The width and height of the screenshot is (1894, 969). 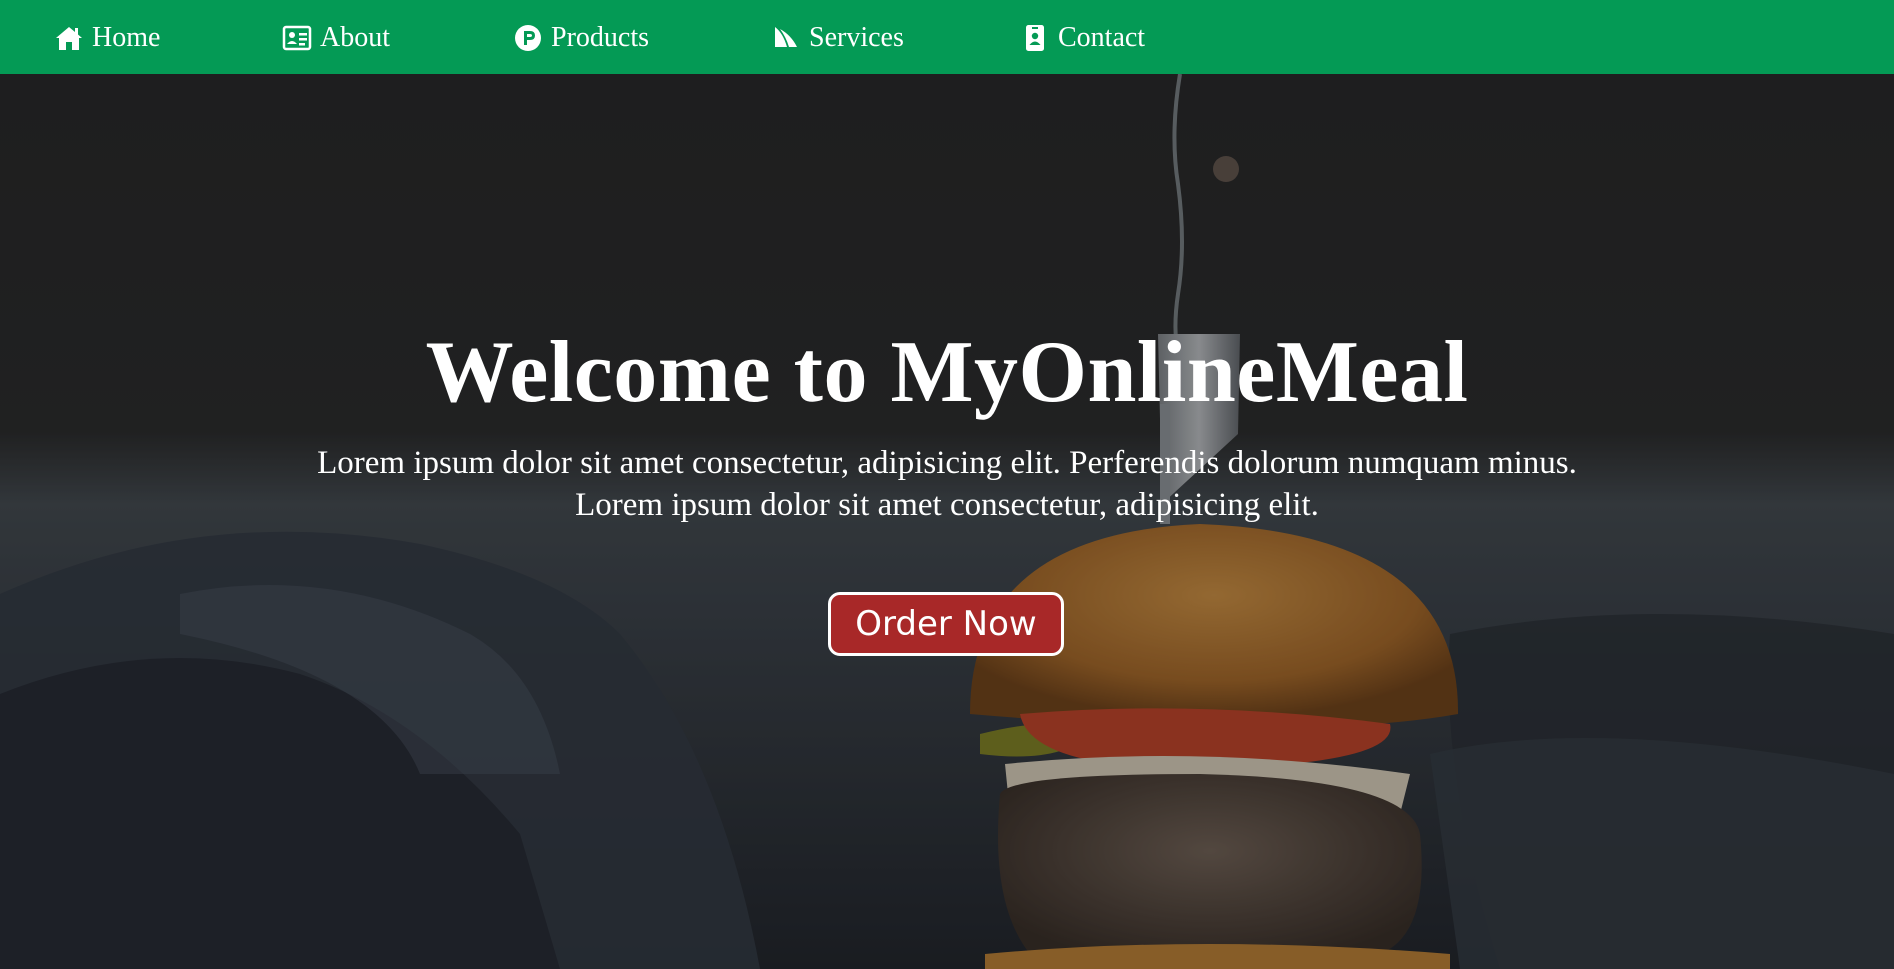 I want to click on nav-services-label: Services, so click(x=856, y=37).